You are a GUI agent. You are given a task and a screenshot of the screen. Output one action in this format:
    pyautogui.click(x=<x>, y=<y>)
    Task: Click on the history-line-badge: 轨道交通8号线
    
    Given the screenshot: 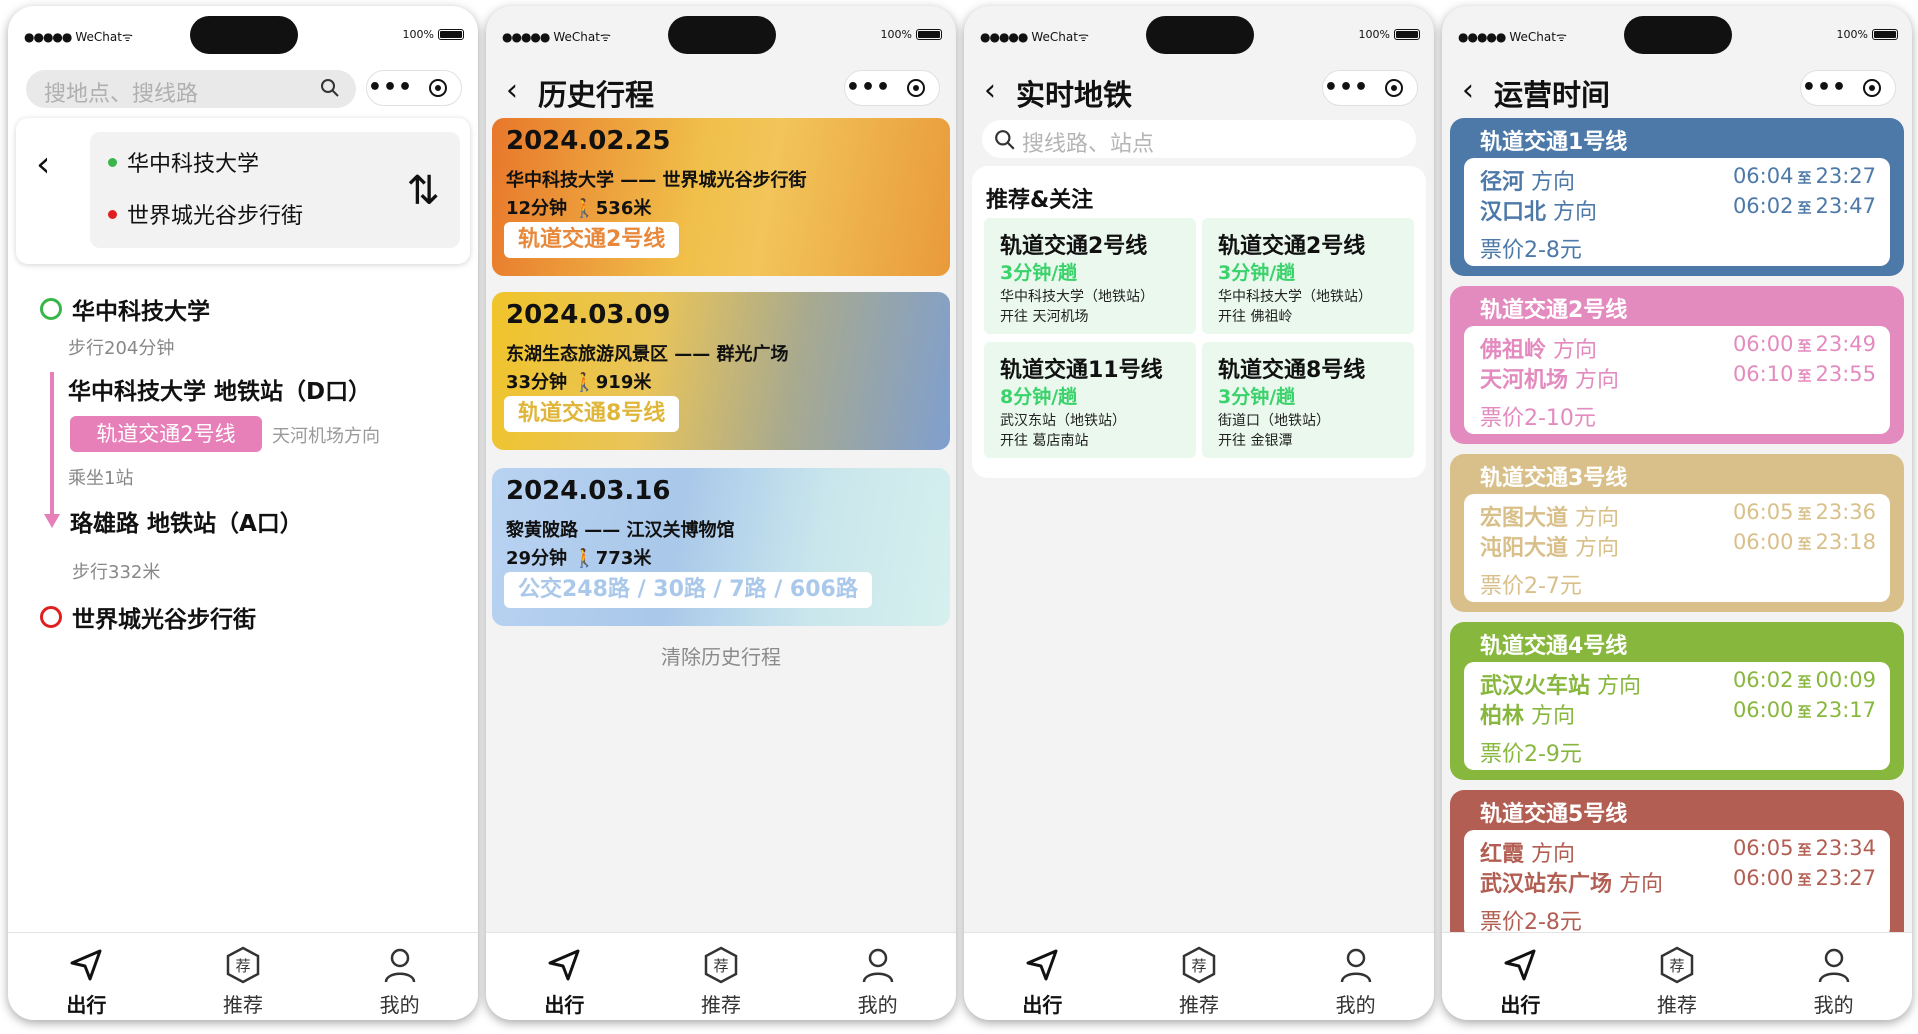 What is the action you would take?
    pyautogui.click(x=592, y=414)
    